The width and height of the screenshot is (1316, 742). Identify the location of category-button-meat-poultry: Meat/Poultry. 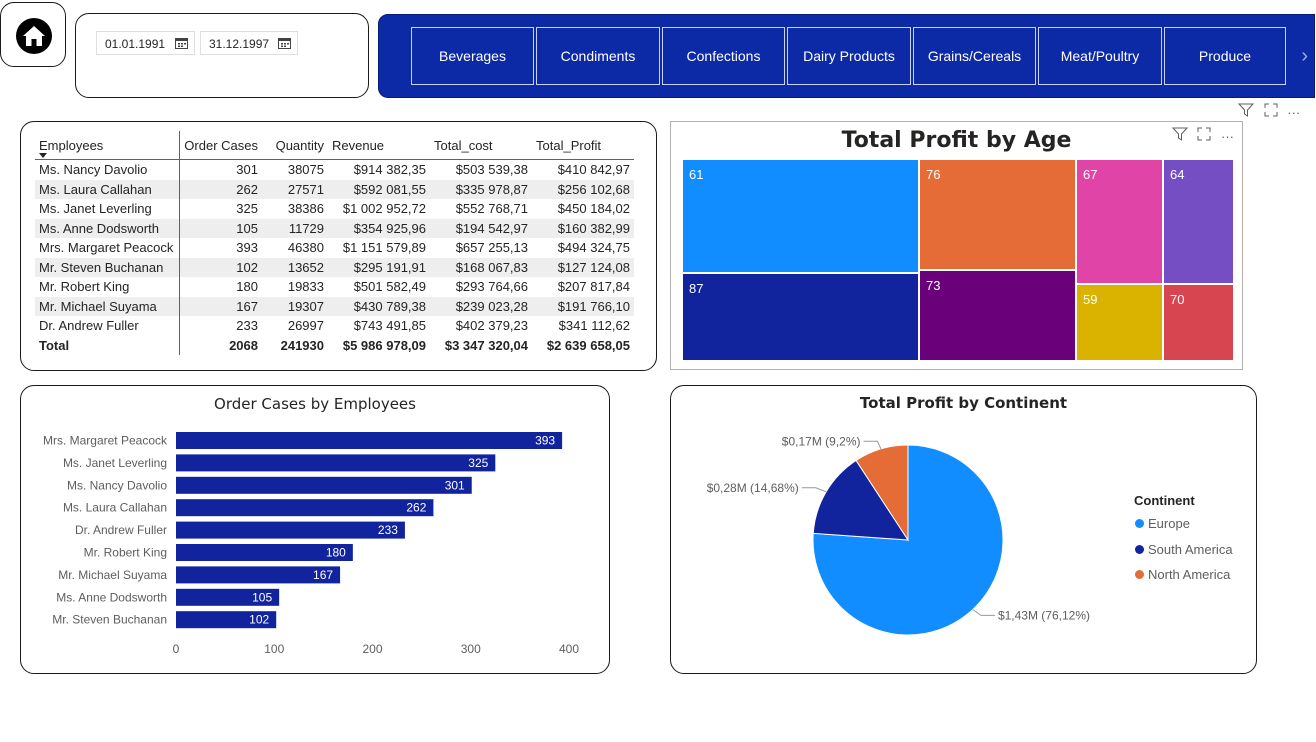
(1100, 56).